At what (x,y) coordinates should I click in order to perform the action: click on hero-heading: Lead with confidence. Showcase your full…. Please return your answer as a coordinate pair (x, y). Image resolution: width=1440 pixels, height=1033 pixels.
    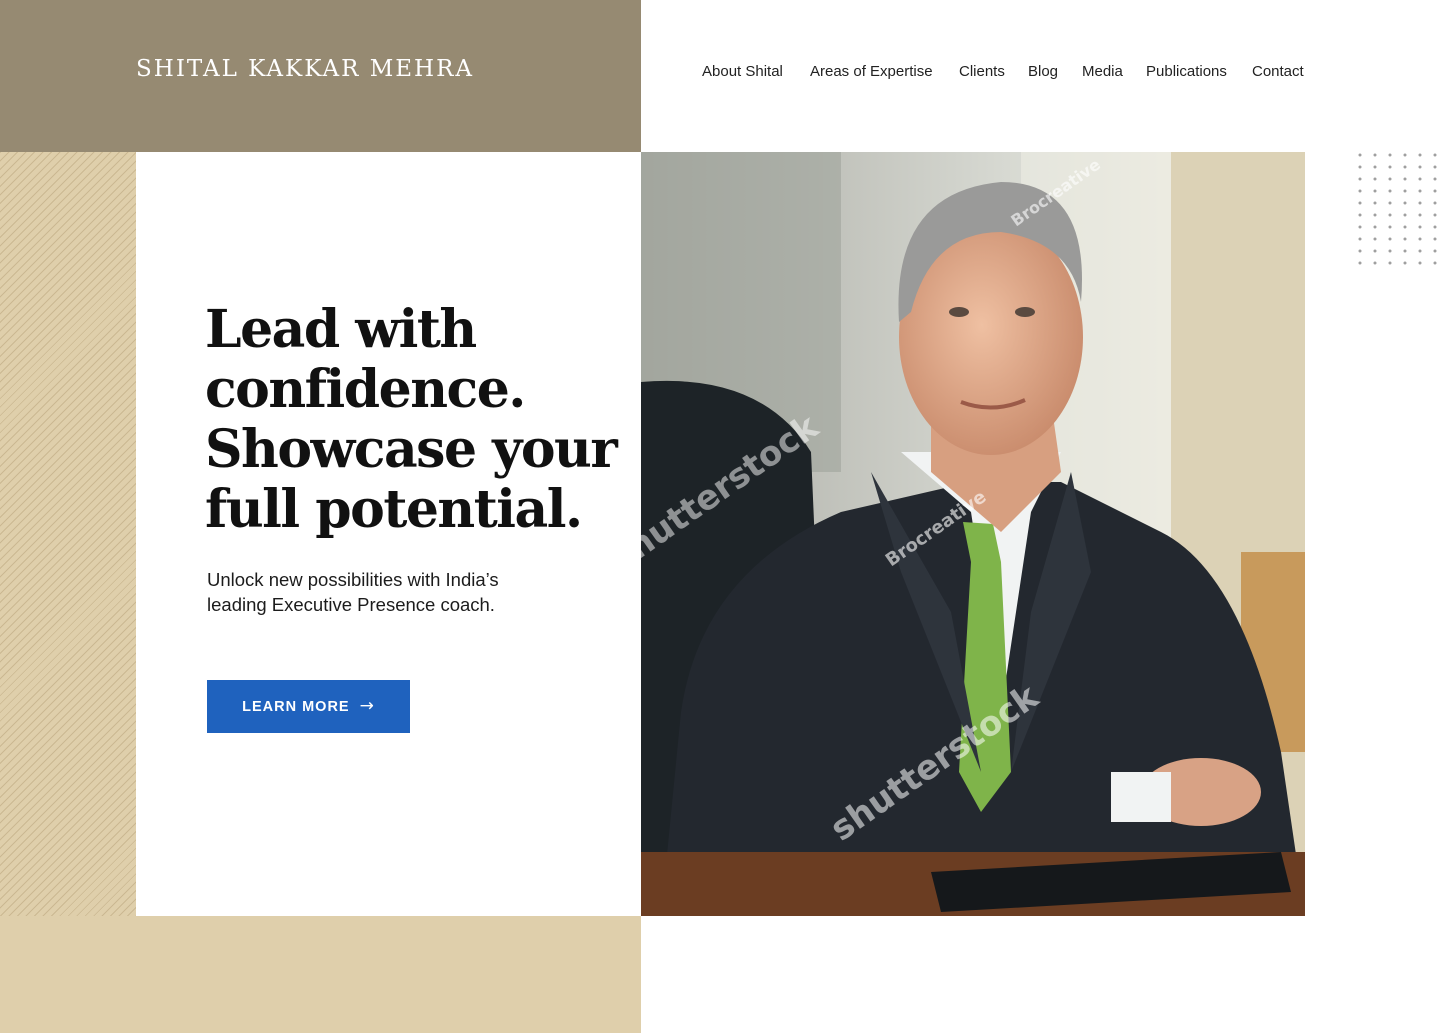
    Looking at the image, I should click on (415, 420).